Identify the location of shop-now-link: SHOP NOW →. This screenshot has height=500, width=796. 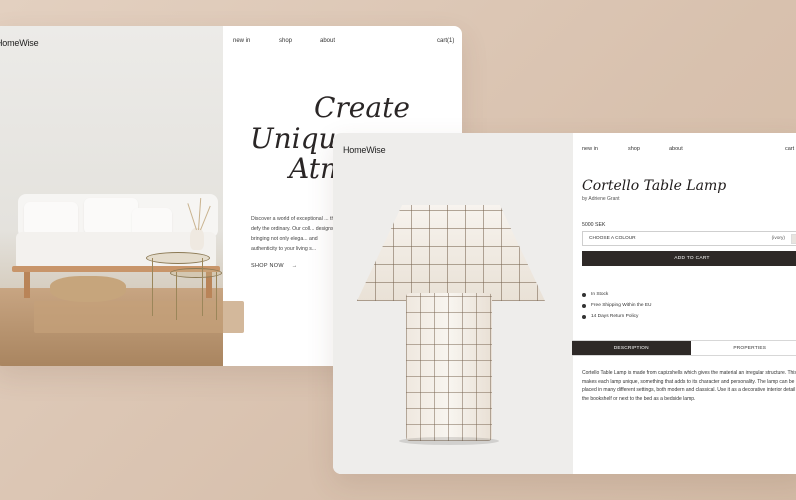
(274, 266).